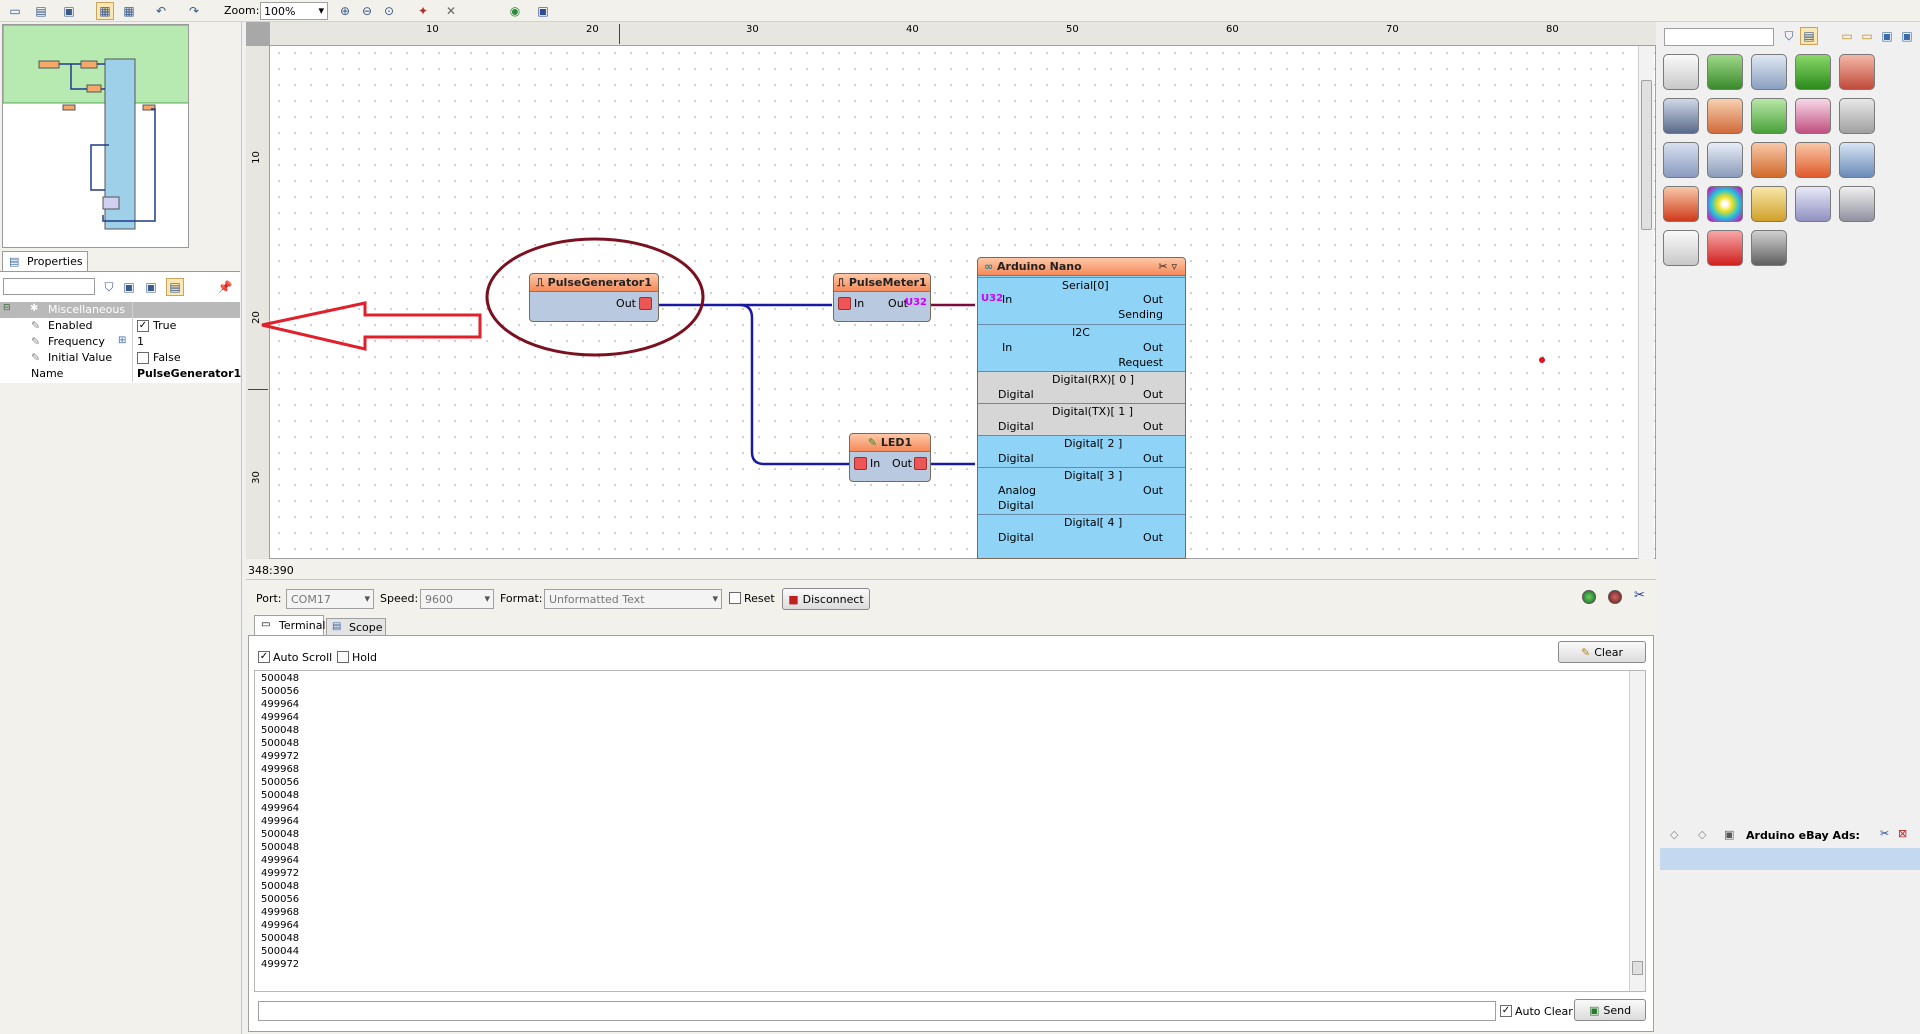  What do you see at coordinates (1542, 360) in the screenshot?
I see `red-dot-marker` at bounding box center [1542, 360].